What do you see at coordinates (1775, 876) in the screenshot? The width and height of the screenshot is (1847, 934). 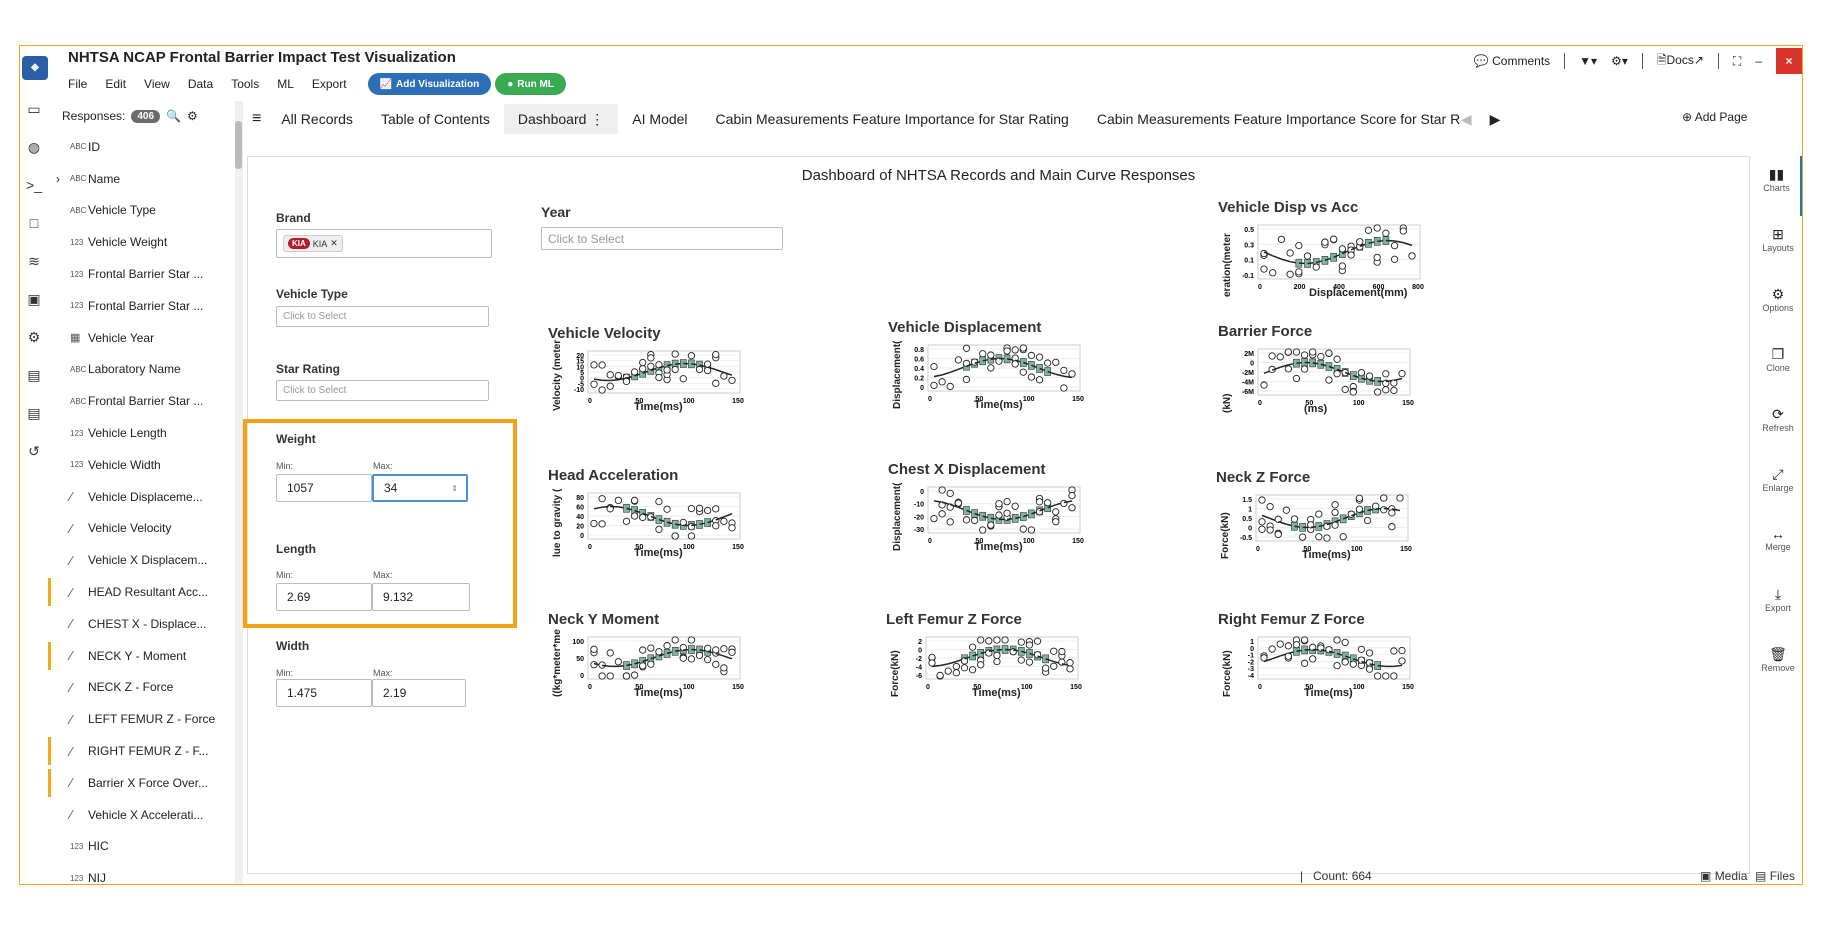 I see `files-button: ▤ Files` at bounding box center [1775, 876].